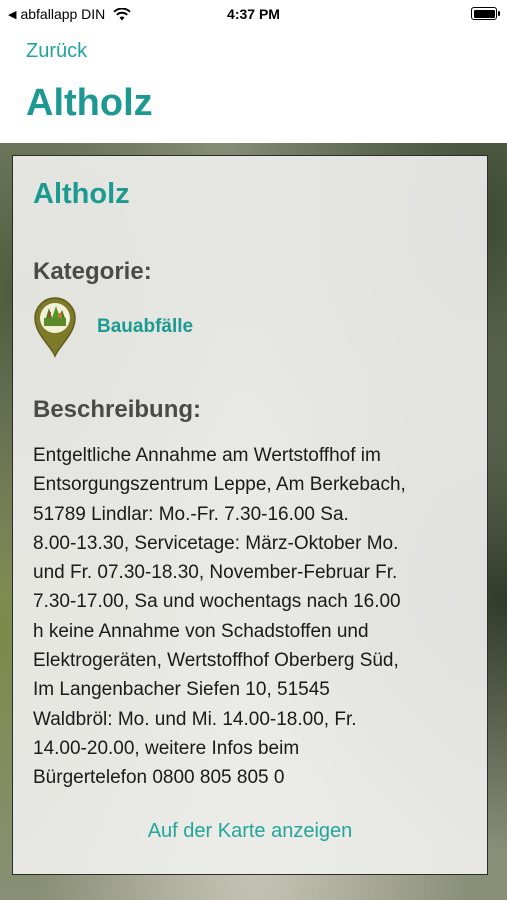 Image resolution: width=507 pixels, height=900 pixels. Describe the element at coordinates (145, 327) in the screenshot. I see `category-link: Bauabfälle` at that location.